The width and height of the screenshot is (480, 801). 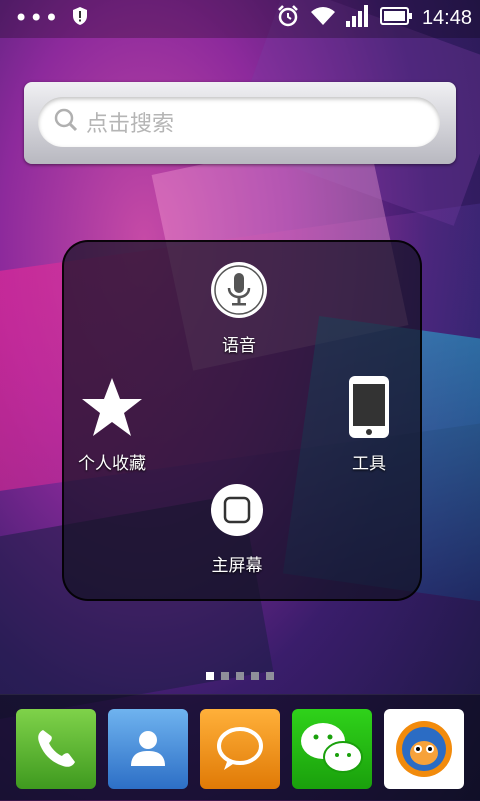 What do you see at coordinates (446, 17) in the screenshot?
I see `status-time: 14:48` at bounding box center [446, 17].